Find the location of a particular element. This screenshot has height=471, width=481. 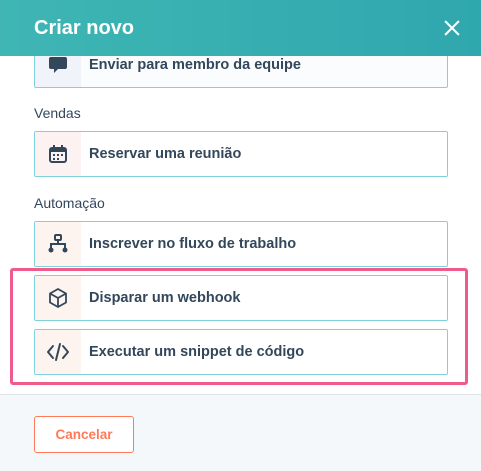

option-label: Inscrever no fluxo de trabalho is located at coordinates (193, 244).